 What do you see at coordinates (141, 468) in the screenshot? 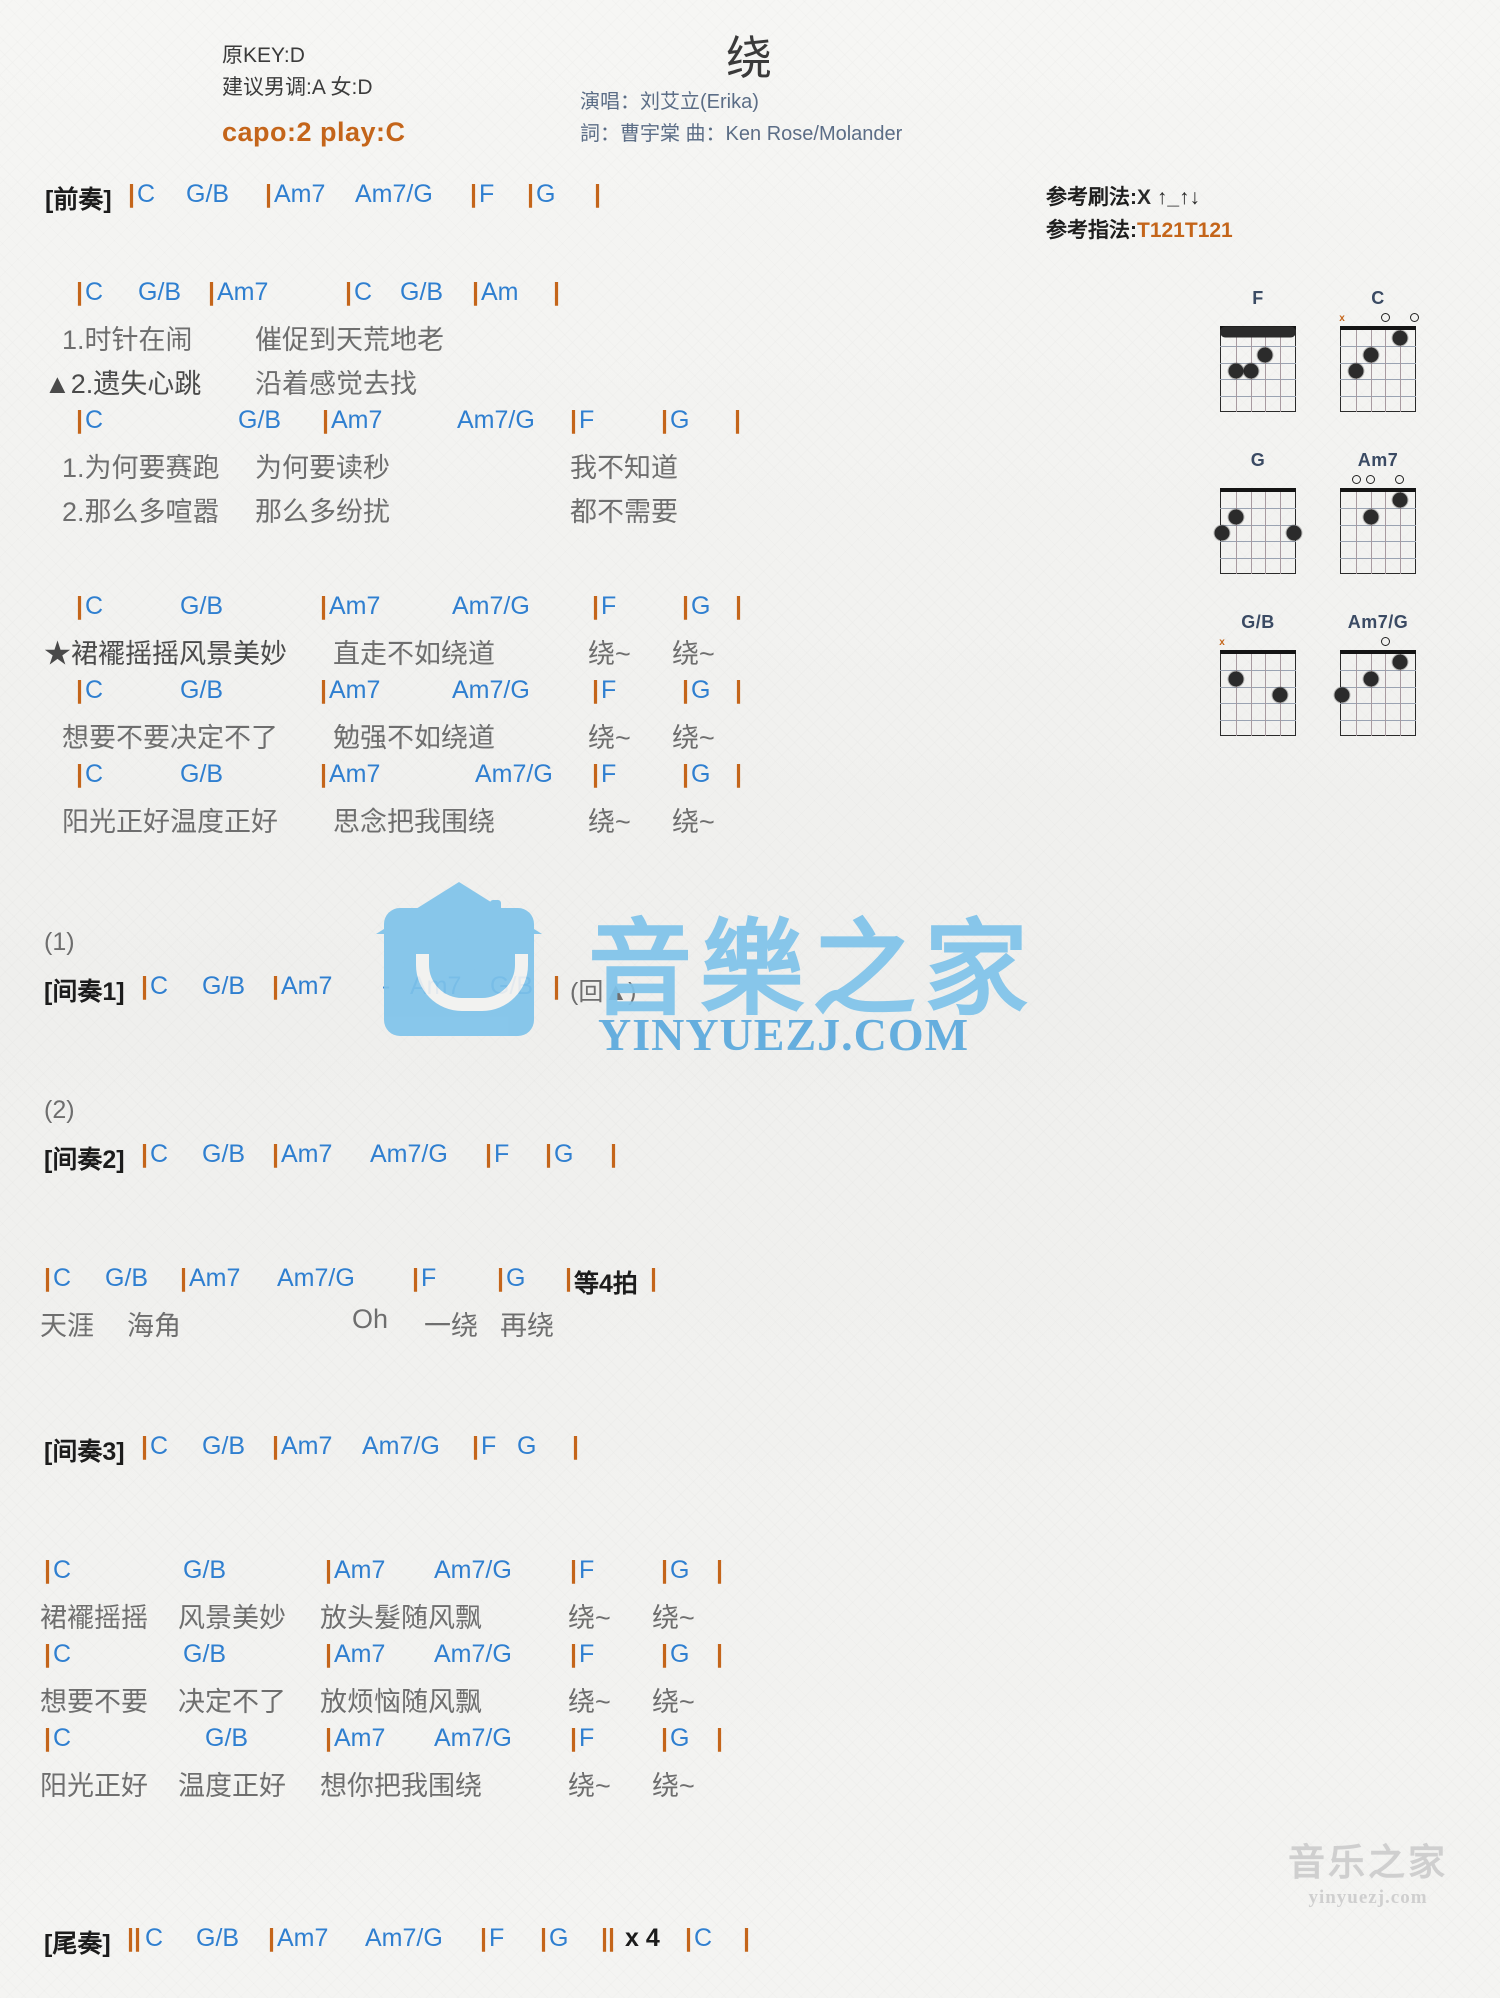
I see `lyric-text: 1.为何要赛跑` at bounding box center [141, 468].